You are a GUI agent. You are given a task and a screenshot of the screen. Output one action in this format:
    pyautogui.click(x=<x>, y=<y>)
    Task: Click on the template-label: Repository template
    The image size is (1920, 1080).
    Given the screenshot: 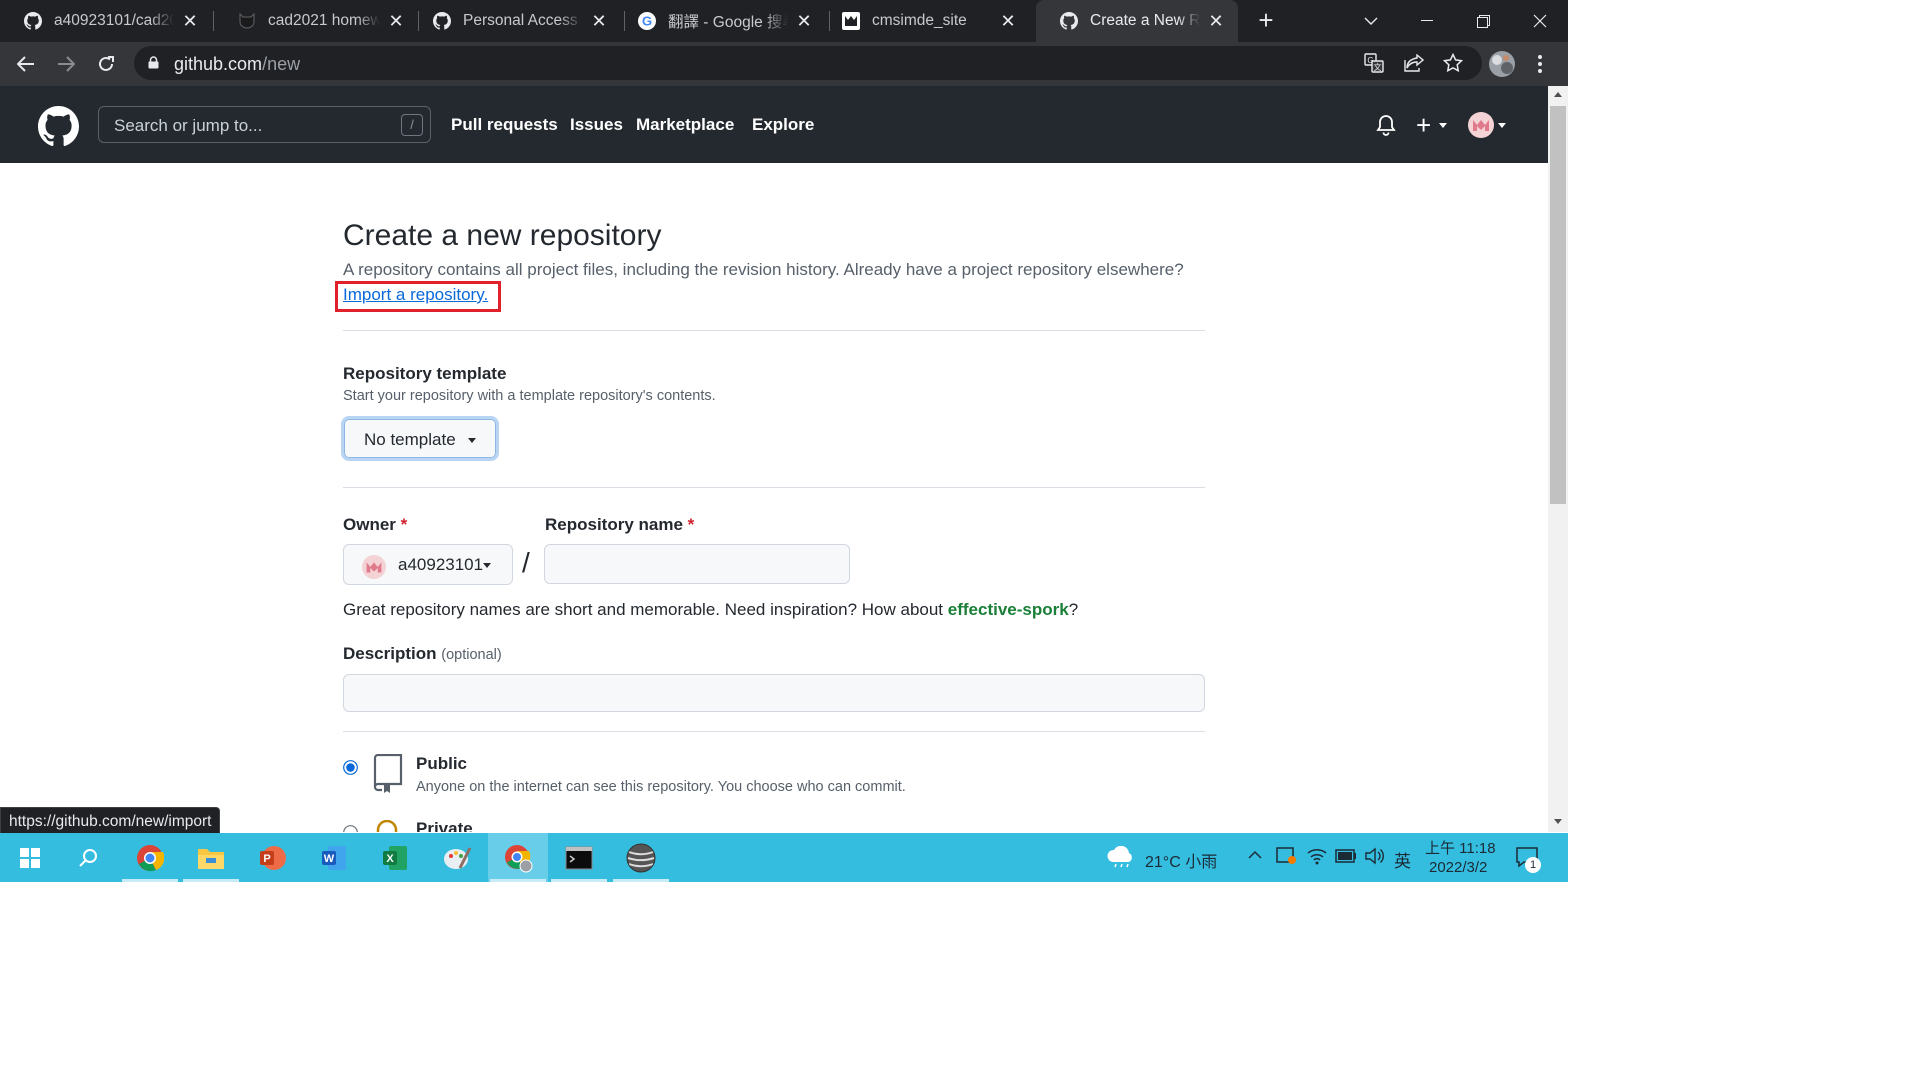 What is the action you would take?
    pyautogui.click(x=425, y=373)
    